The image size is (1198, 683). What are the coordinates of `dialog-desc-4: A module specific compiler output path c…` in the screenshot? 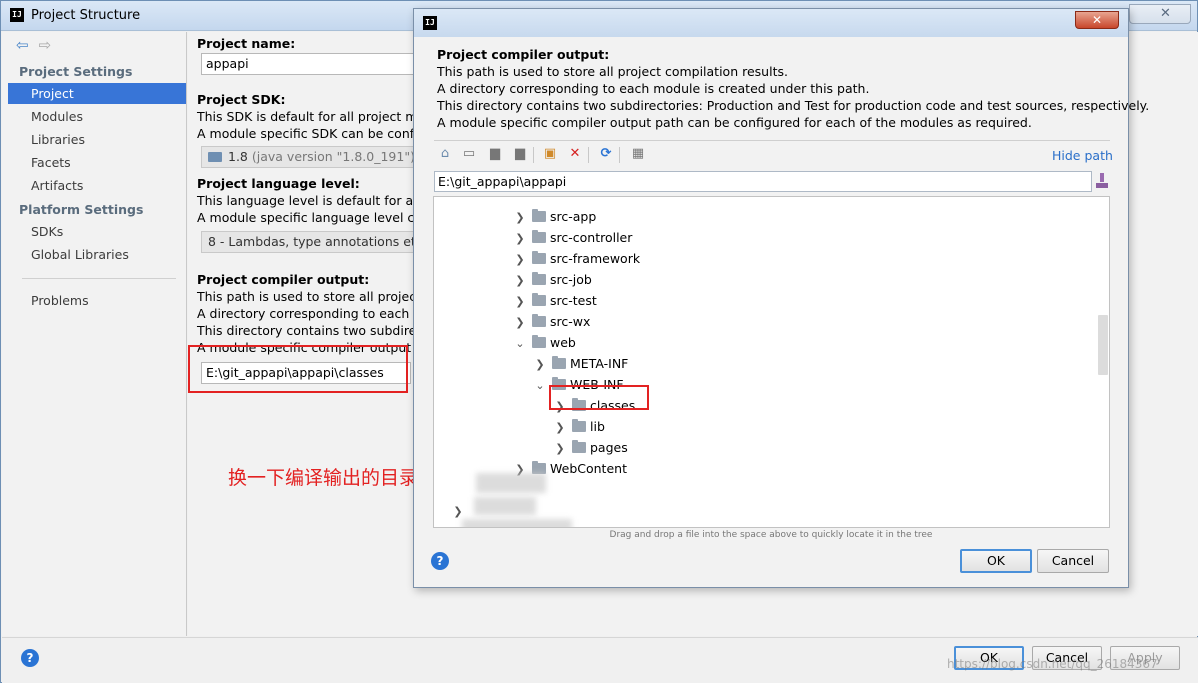 It's located at (734, 122).